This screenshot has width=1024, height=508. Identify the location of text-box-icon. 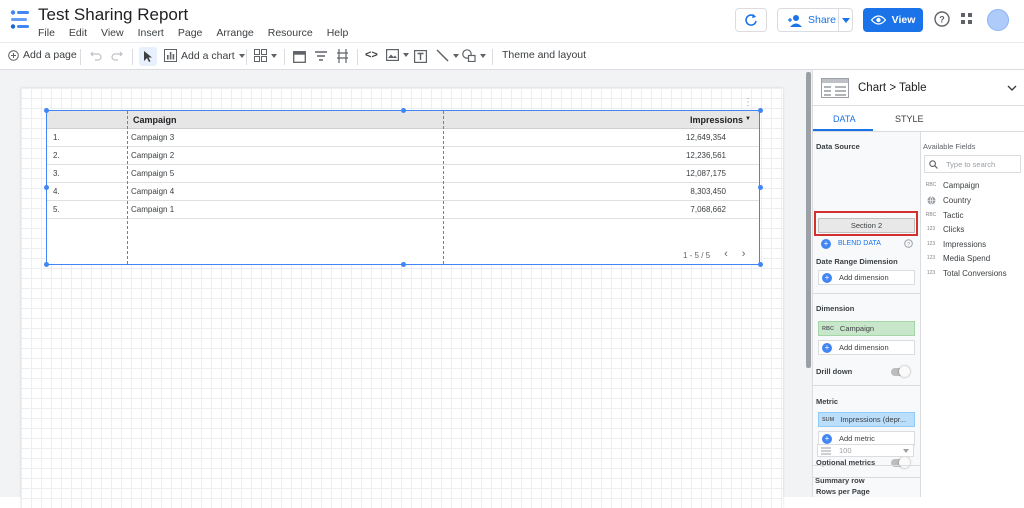
(420, 56).